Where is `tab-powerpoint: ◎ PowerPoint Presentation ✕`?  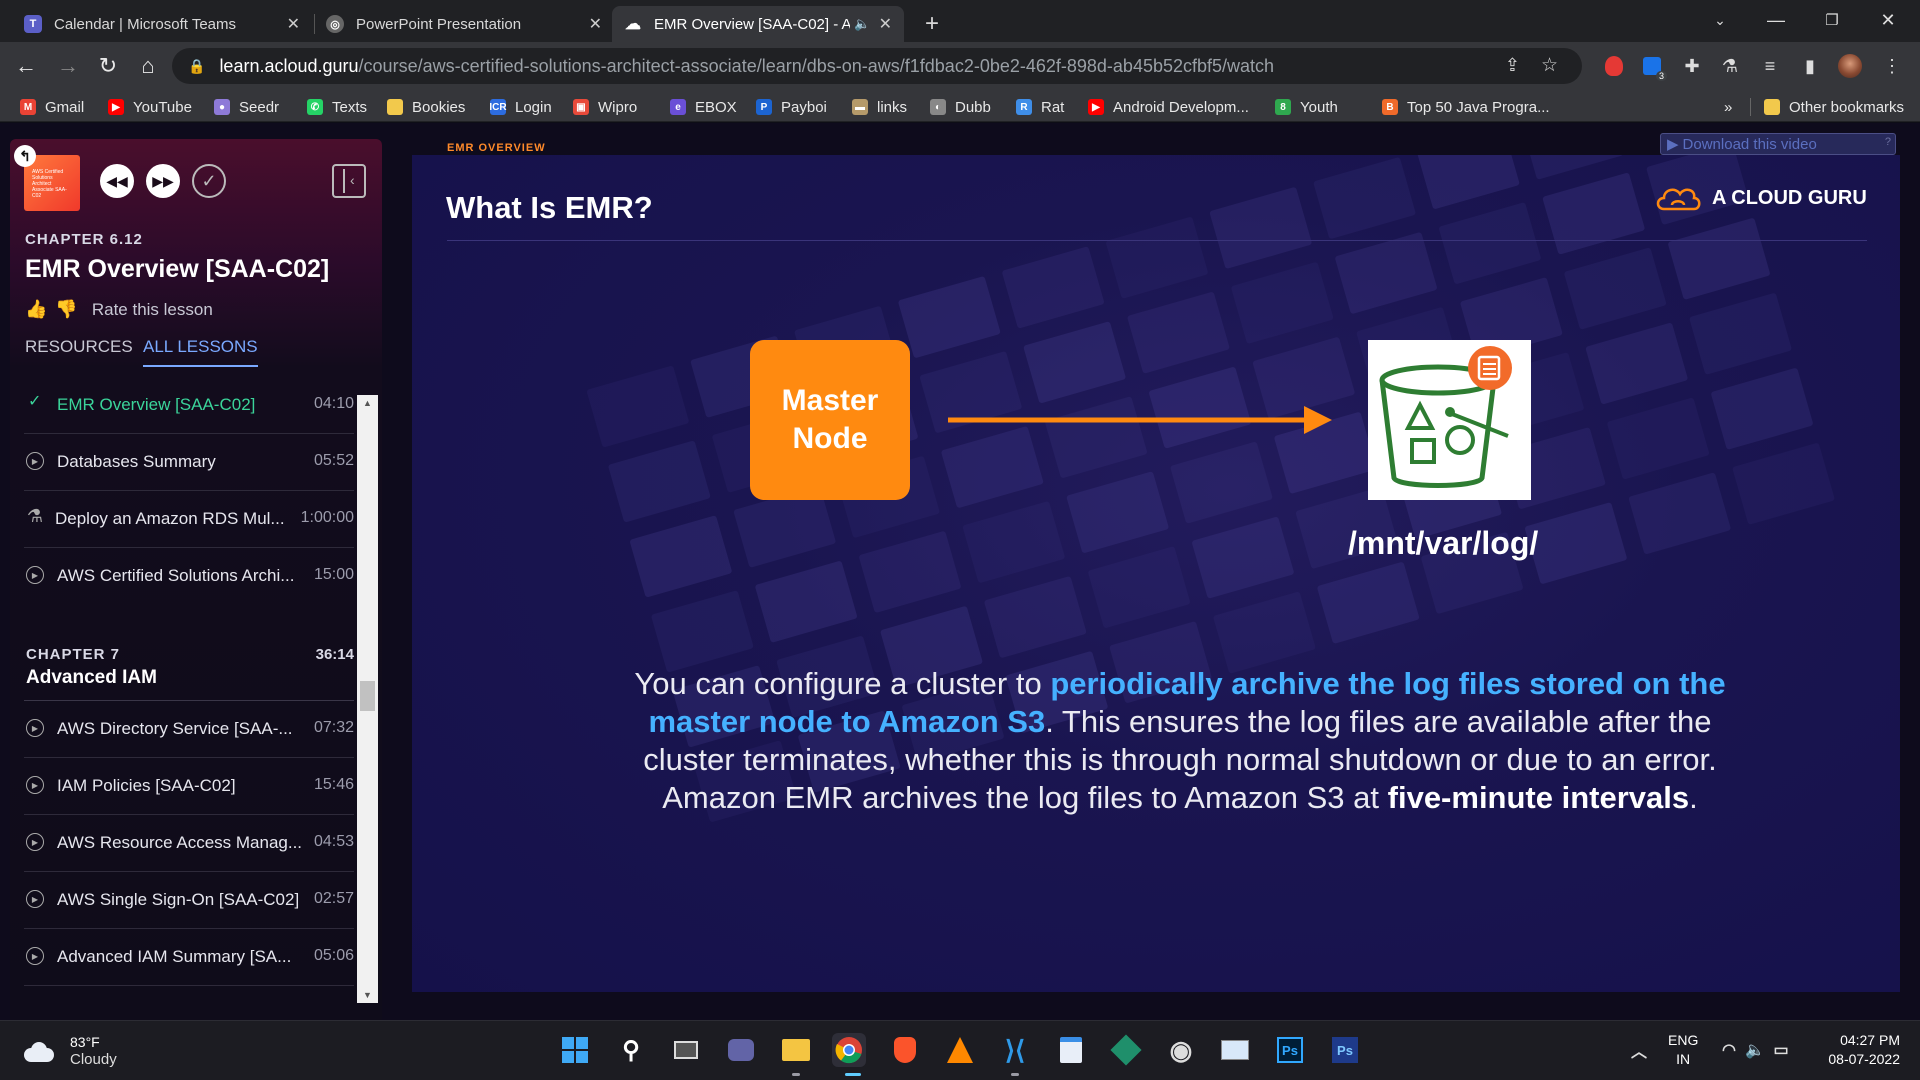
tab-powerpoint: ◎ PowerPoint Presentation ✕ is located at coordinates (464, 24).